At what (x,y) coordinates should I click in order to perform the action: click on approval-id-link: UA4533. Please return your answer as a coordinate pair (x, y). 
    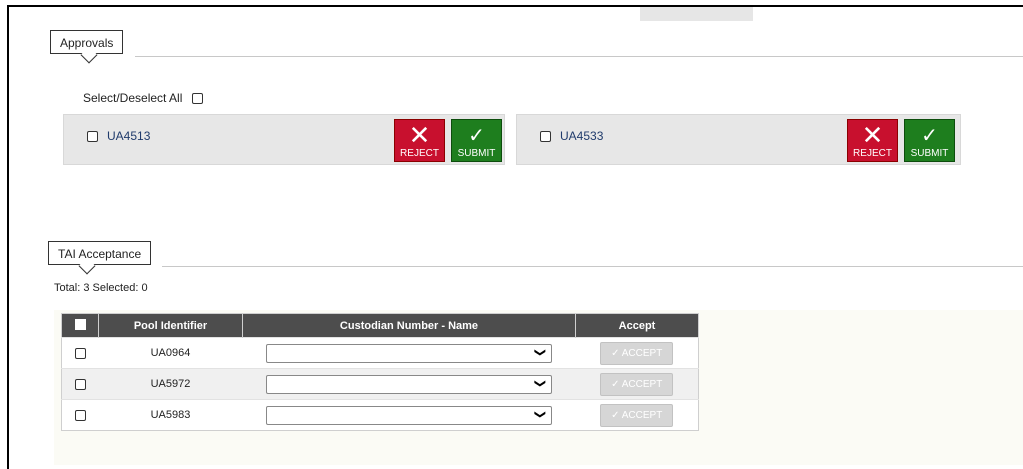
    Looking at the image, I should click on (581, 136).